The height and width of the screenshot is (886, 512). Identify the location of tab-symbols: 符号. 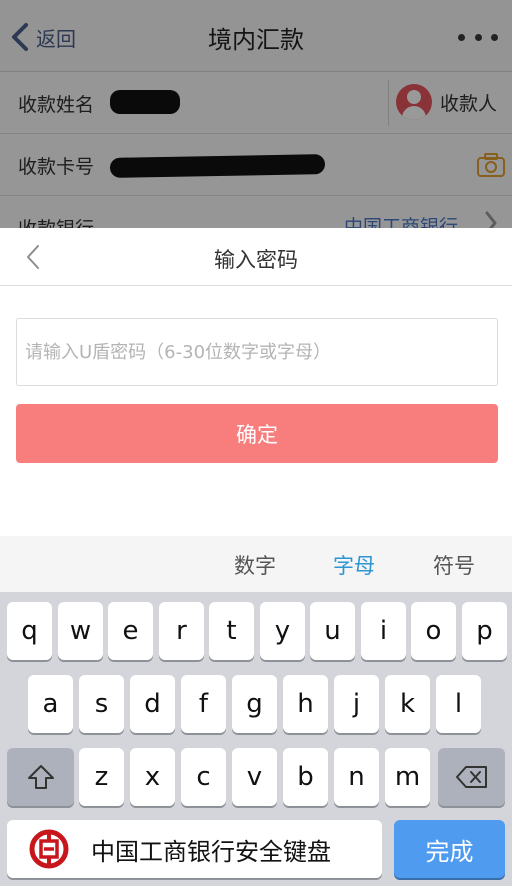
(454, 565).